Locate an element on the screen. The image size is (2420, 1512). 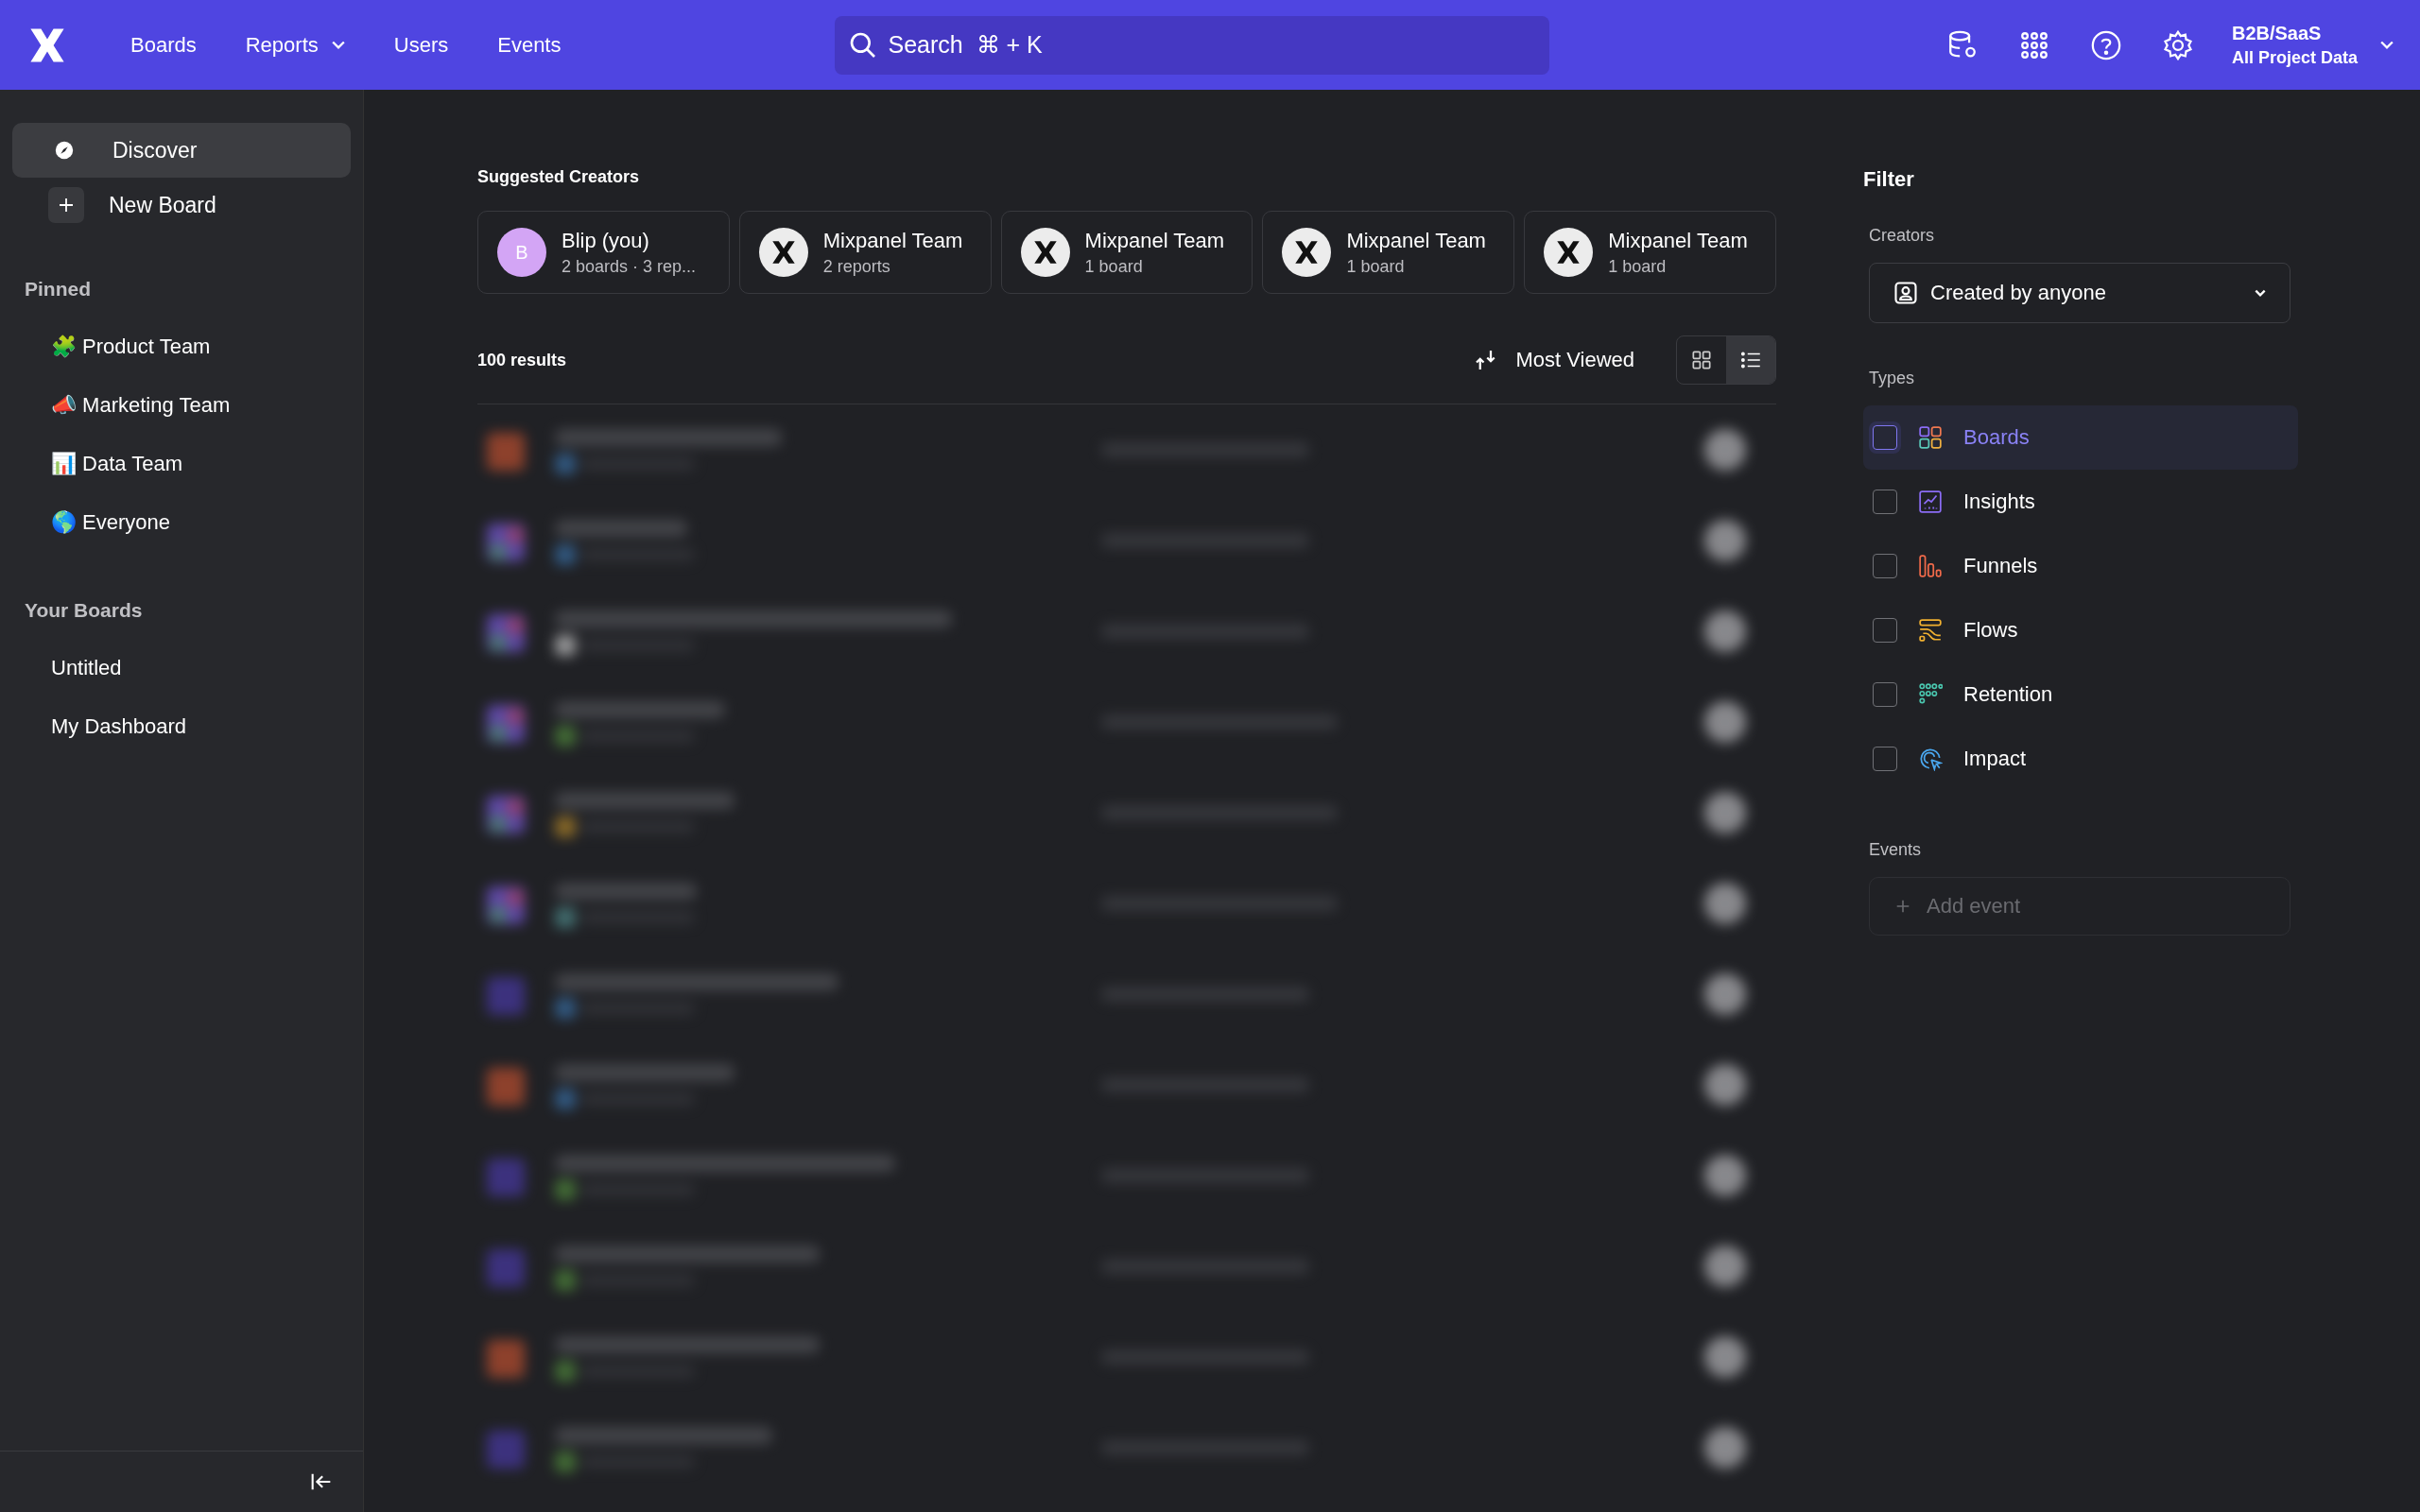
list-view-button is located at coordinates (1751, 360).